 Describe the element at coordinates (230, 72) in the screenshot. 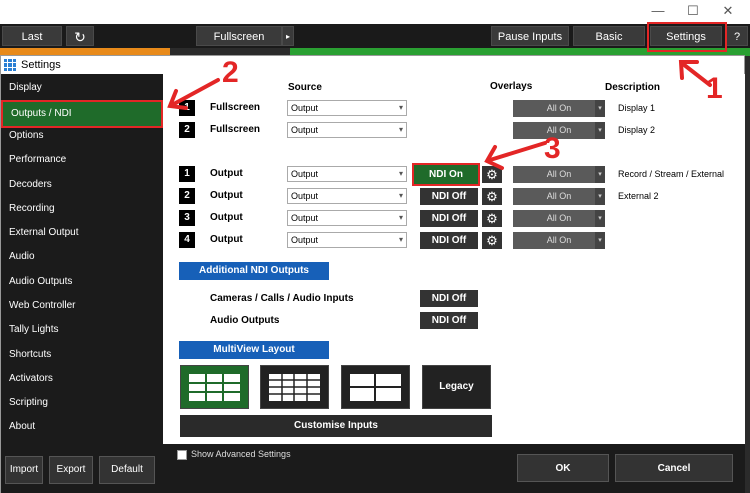

I see `annotation-number-2: 2` at that location.